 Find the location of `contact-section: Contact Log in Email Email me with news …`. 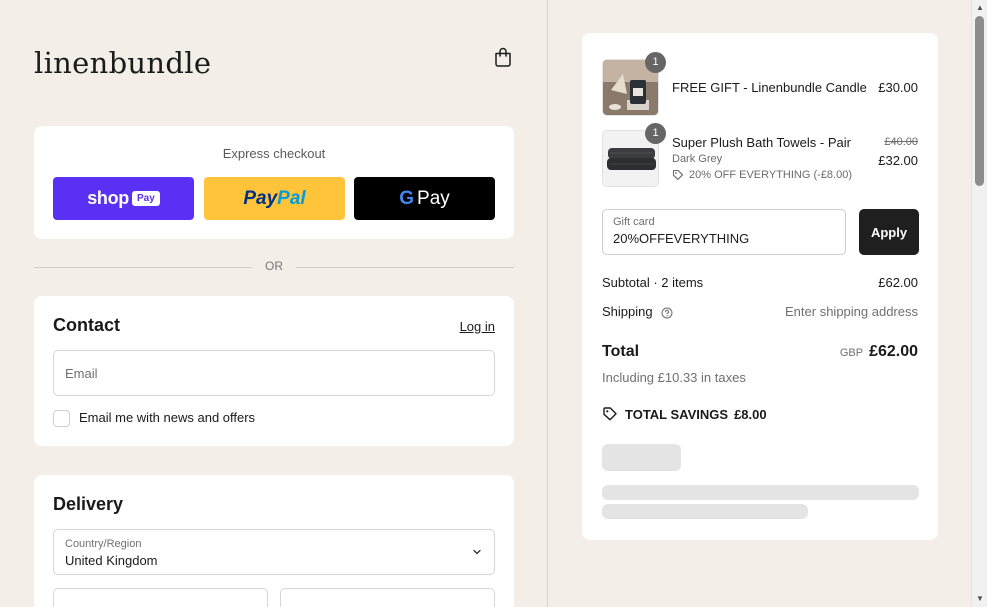

contact-section: Contact Log in Email Email me with news … is located at coordinates (274, 371).